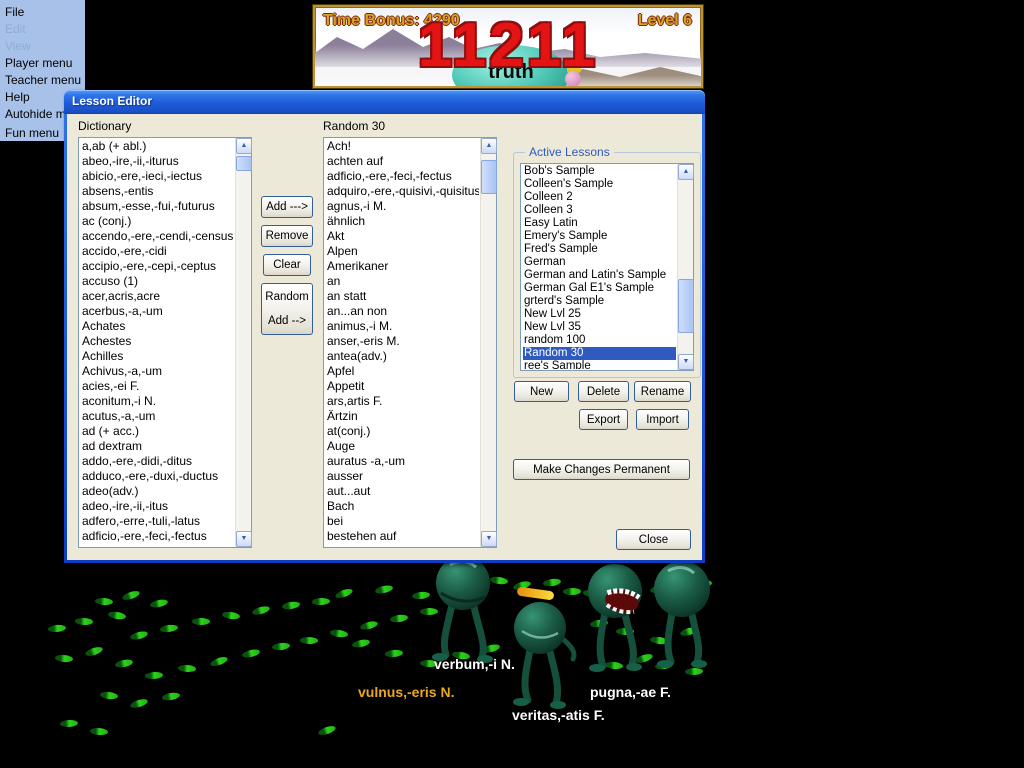 The height and width of the screenshot is (768, 1024). I want to click on dictionary-entry: Achilles, so click(157, 356).